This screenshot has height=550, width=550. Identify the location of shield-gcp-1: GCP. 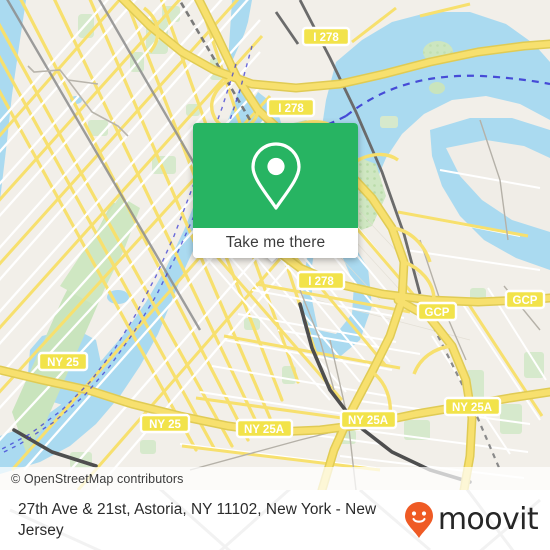
(437, 311).